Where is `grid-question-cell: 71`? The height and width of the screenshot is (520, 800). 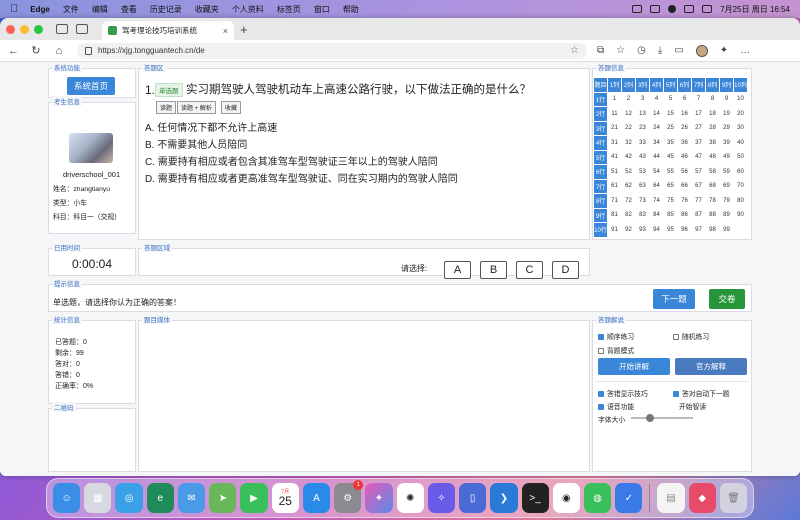
grid-question-cell: 71 is located at coordinates (614, 201).